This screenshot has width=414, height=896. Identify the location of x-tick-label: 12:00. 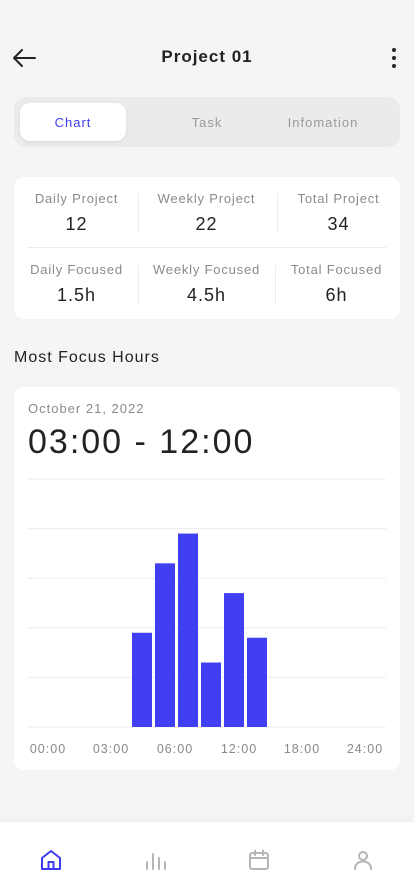
(239, 749).